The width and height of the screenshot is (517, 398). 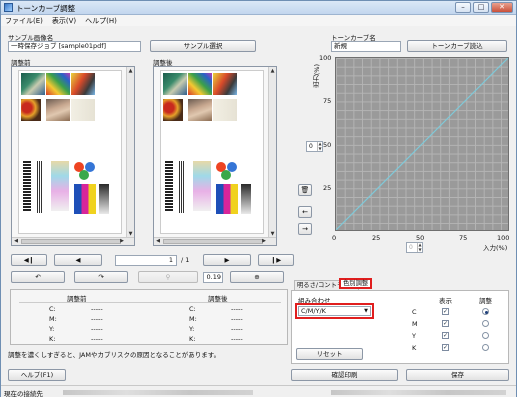 What do you see at coordinates (258, 8) in the screenshot?
I see `title-bar: トーンカーブ調整 – □ ✕` at bounding box center [258, 8].